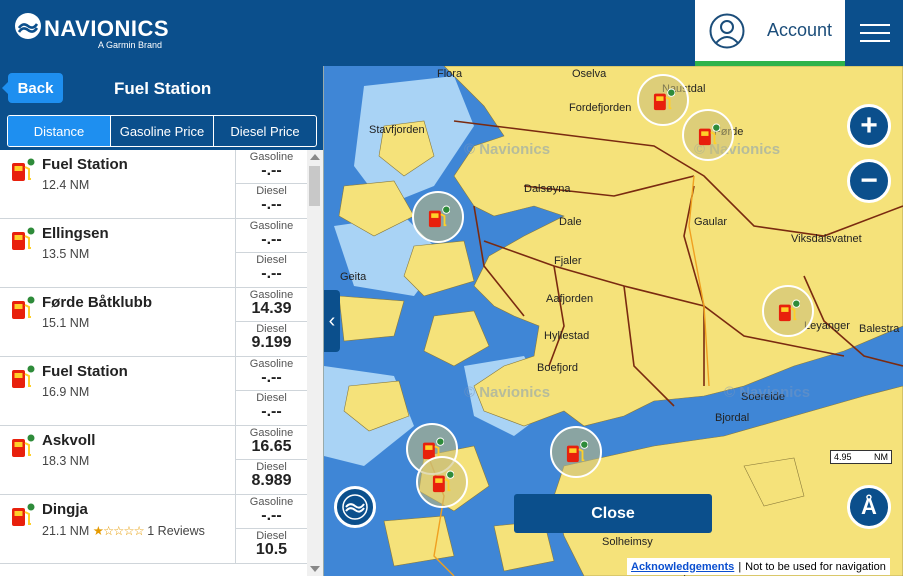 The width and height of the screenshot is (903, 576). I want to click on zoom-out-button: −, so click(869, 181).